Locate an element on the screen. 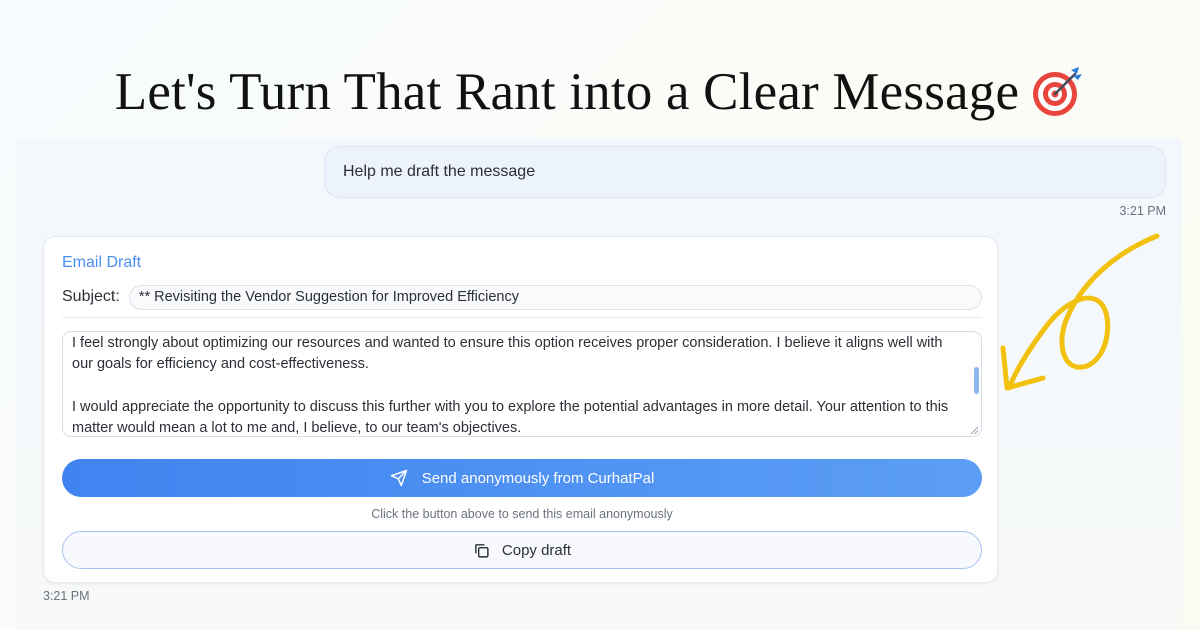  copy-button-label: Copy draft is located at coordinates (536, 550).